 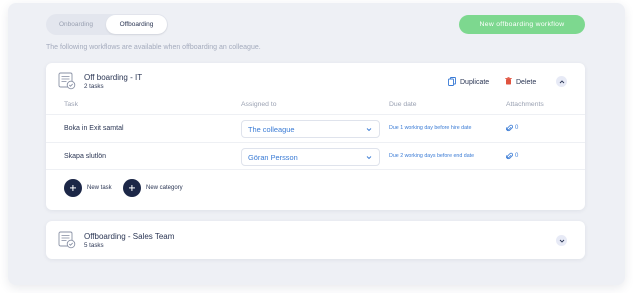 What do you see at coordinates (273, 157) in the screenshot?
I see `assignee-value: Göran Persson` at bounding box center [273, 157].